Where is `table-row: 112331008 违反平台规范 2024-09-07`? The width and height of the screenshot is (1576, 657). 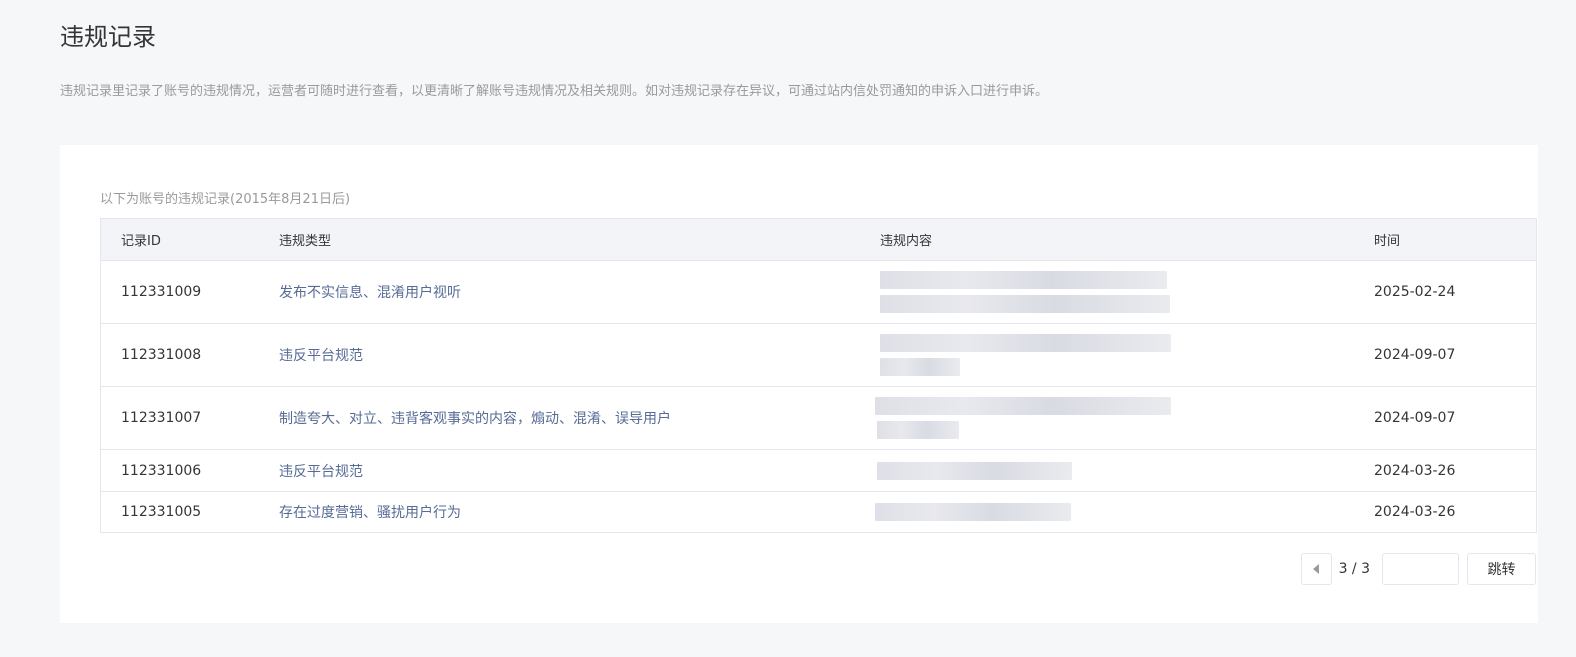 table-row: 112331008 违反平台规范 2024-09-07 is located at coordinates (818, 354).